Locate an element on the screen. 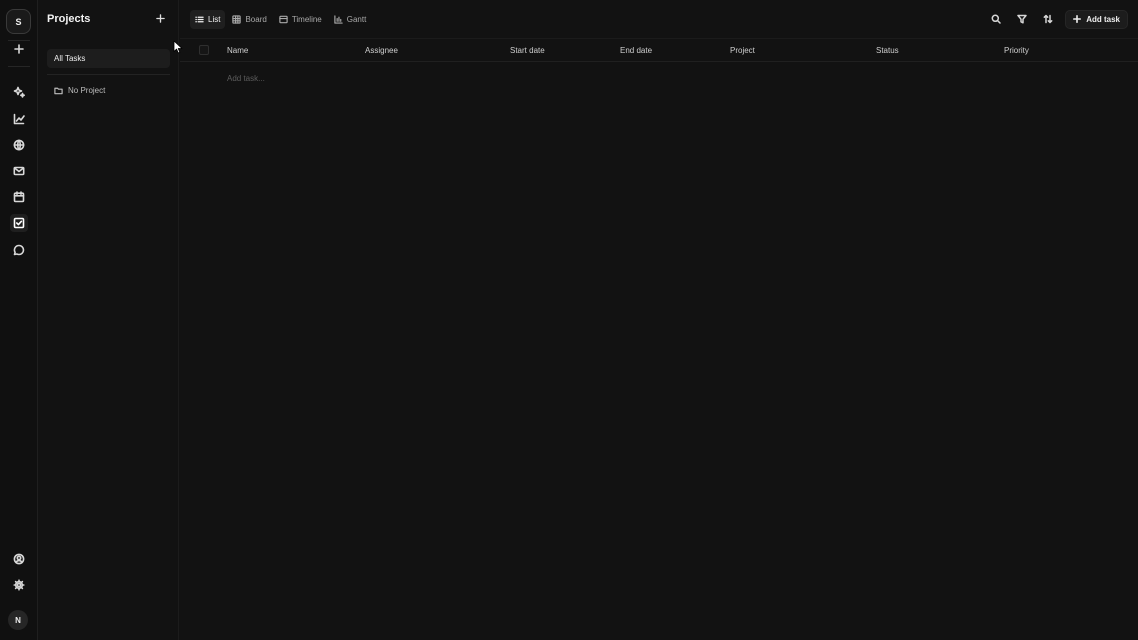  tab-timeline: Timeline is located at coordinates (300, 19).